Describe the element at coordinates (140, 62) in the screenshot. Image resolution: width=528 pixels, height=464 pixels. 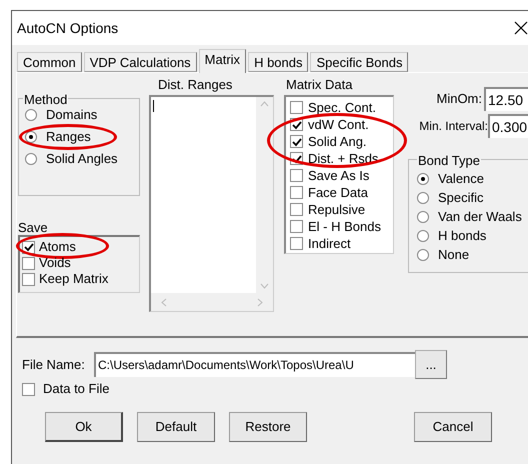
I see `tab: VDP Calculations` at that location.